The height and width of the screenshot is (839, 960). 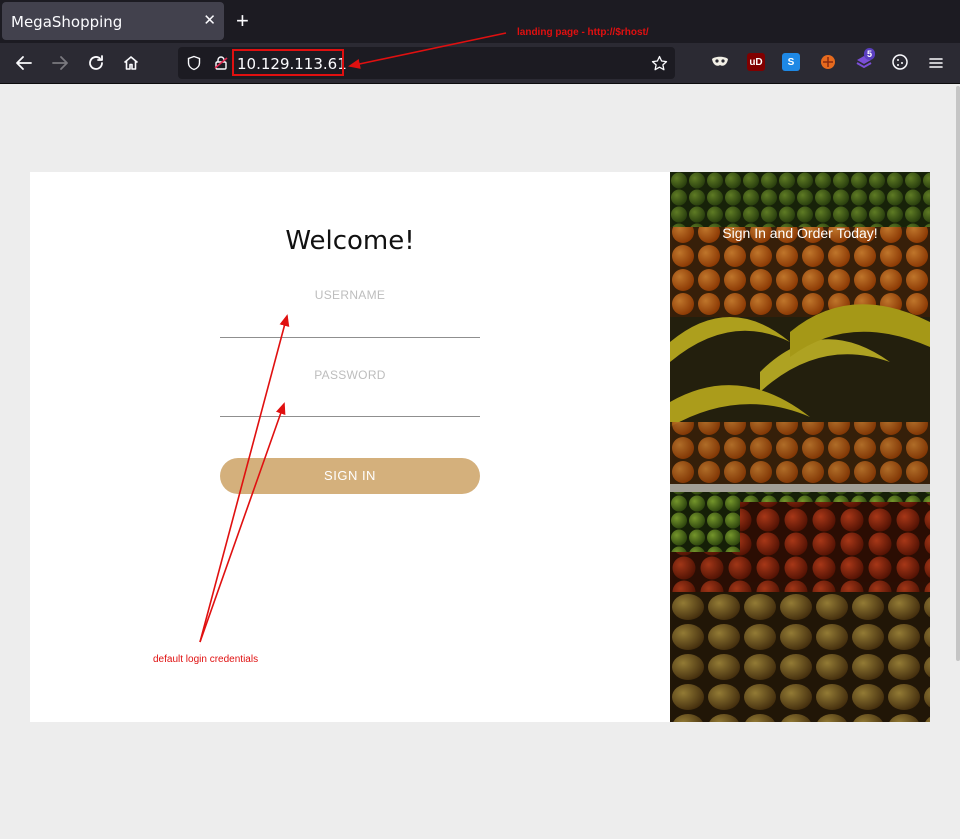 I want to click on new-tab-button: +, so click(x=242, y=21).